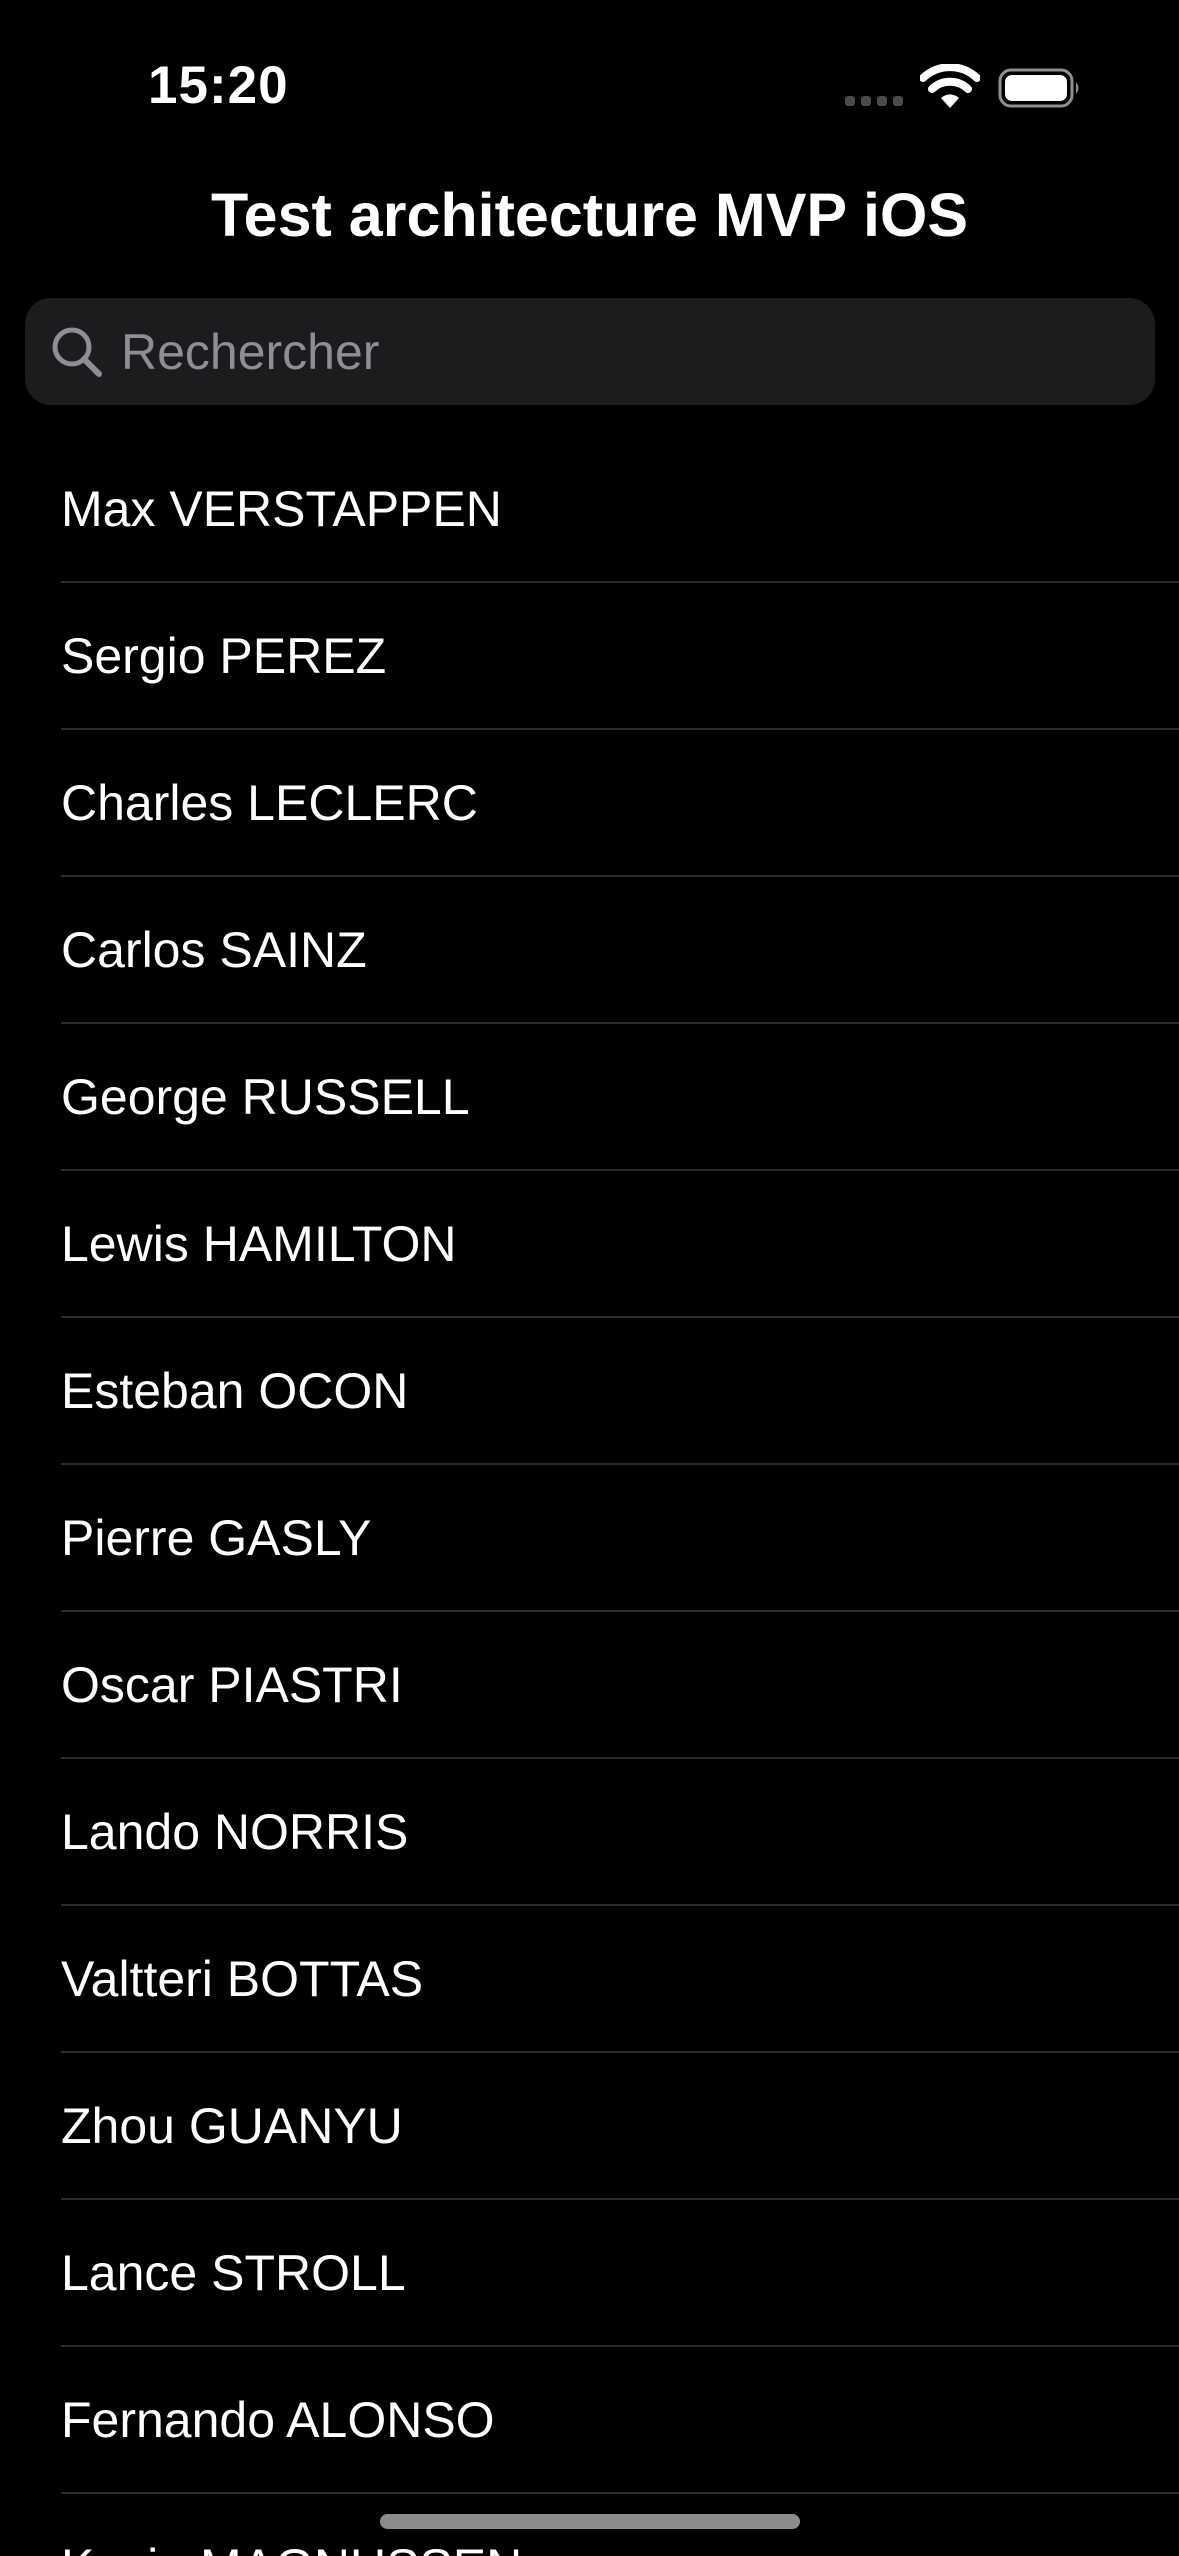 This screenshot has height=2556, width=1179. I want to click on list-item-label: Zhou GUANYU, so click(232, 2126).